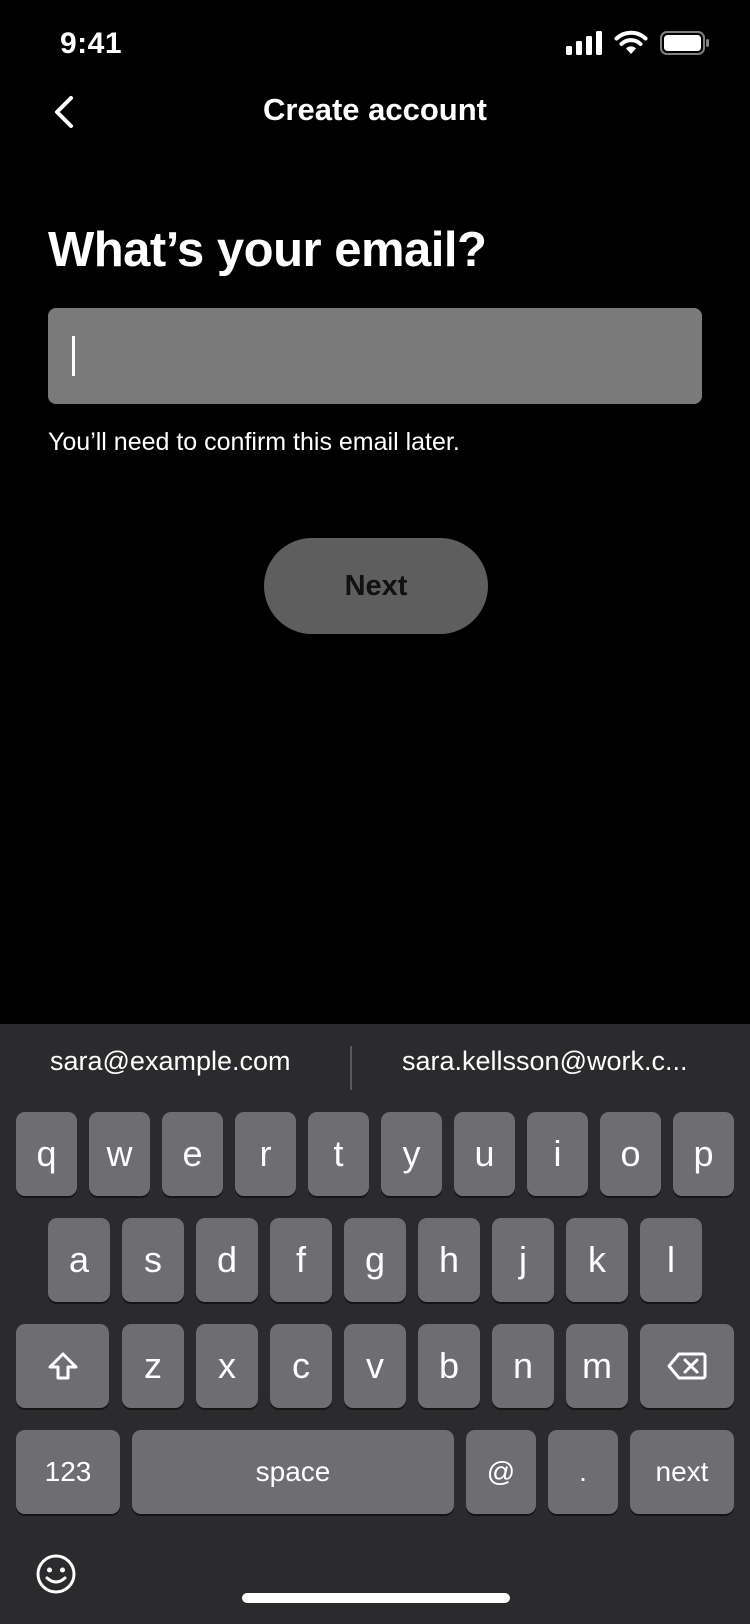  What do you see at coordinates (170, 1061) in the screenshot?
I see `suggestion-1: sara@example.com` at bounding box center [170, 1061].